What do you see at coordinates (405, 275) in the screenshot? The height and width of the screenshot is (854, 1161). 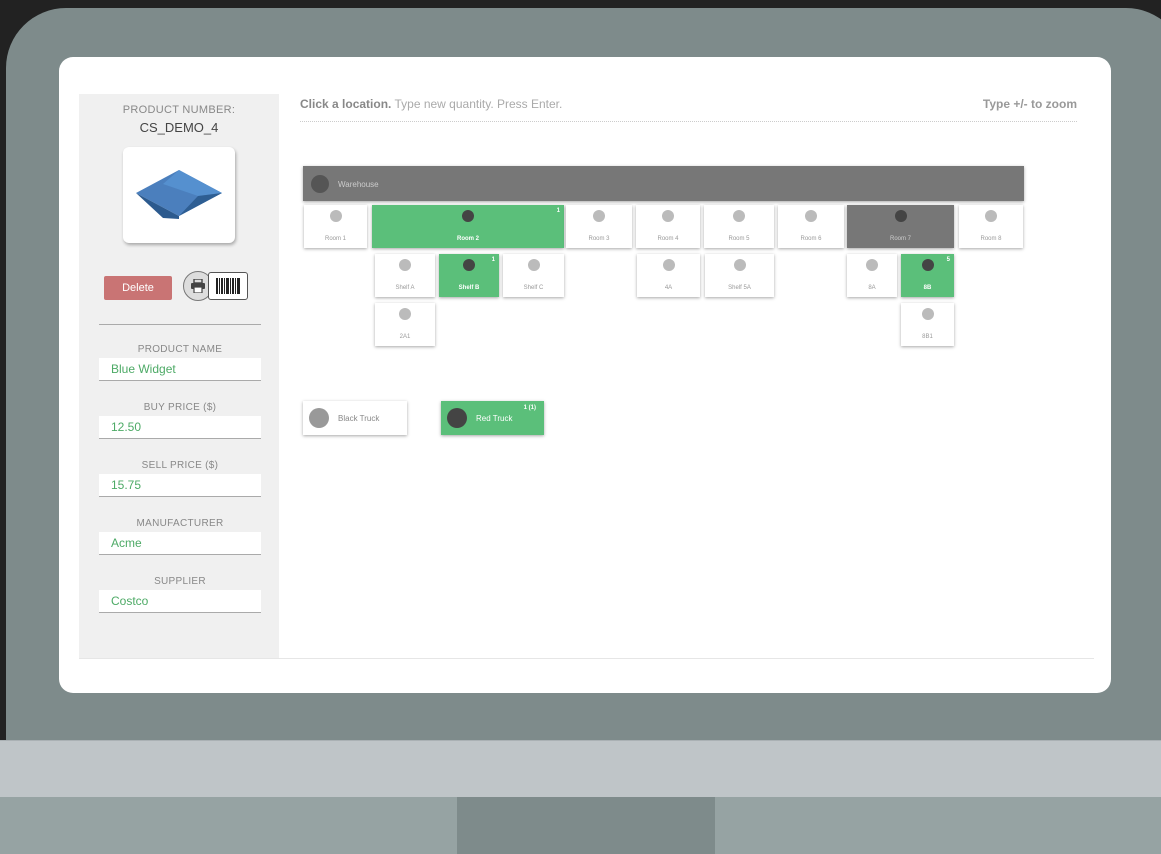 I see `location-shelf-a: Shelf A` at bounding box center [405, 275].